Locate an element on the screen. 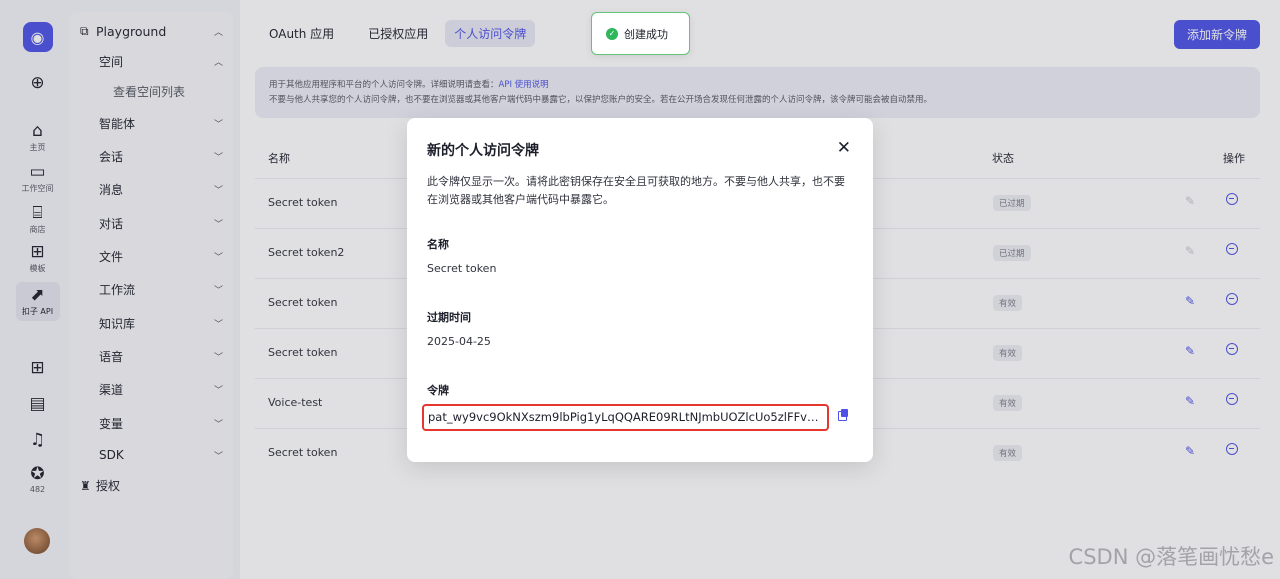 The height and width of the screenshot is (579, 1280). dialog-title: 新的个人访问令牌 is located at coordinates (483, 151).